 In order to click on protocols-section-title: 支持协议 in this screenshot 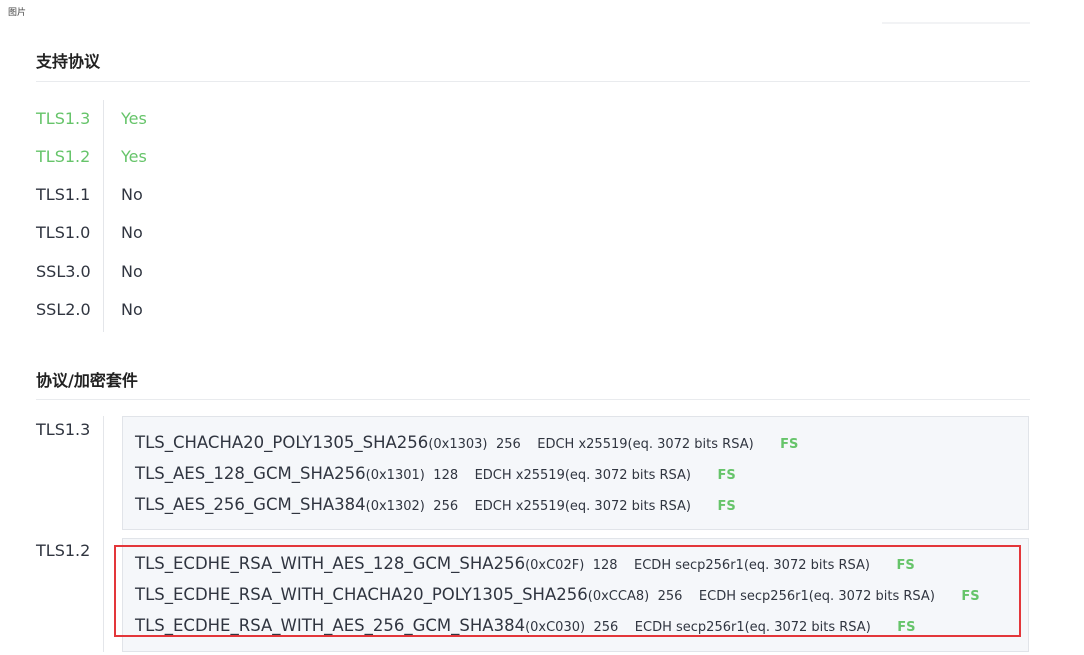, I will do `click(68, 61)`.